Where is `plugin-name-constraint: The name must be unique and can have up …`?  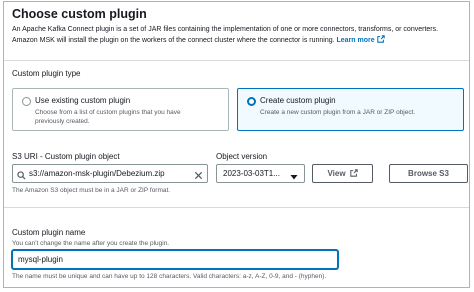 plugin-name-constraint: The name must be unique and can have up … is located at coordinates (169, 276).